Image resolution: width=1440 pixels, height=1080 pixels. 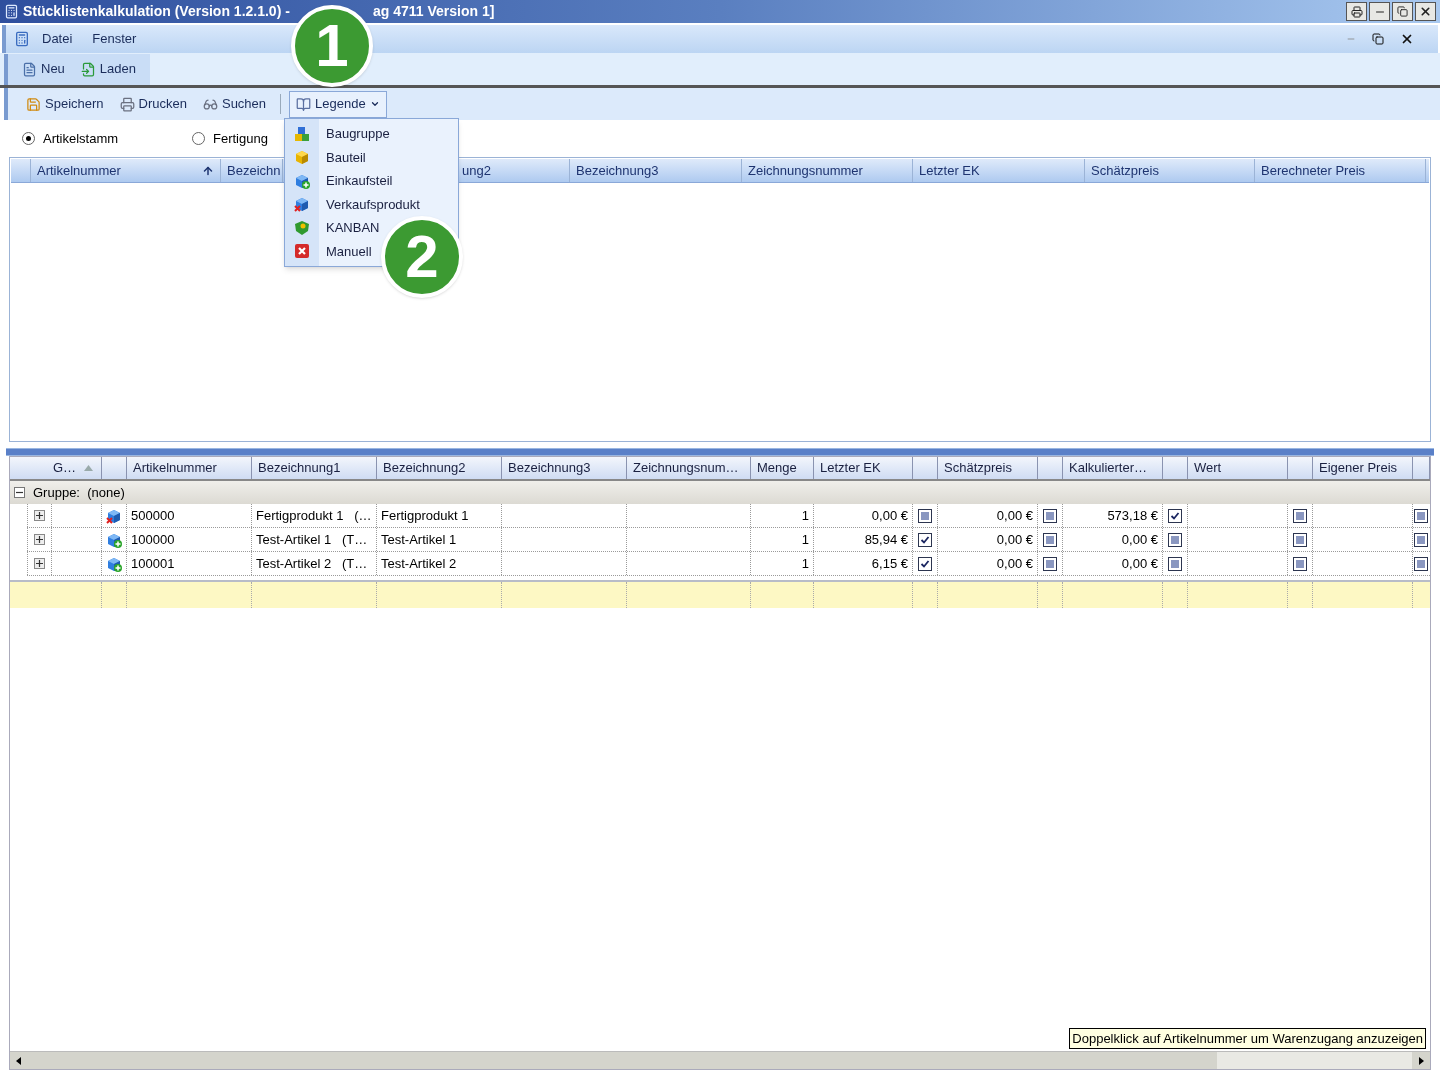 What do you see at coordinates (338, 104) in the screenshot?
I see `legend-button: Legende` at bounding box center [338, 104].